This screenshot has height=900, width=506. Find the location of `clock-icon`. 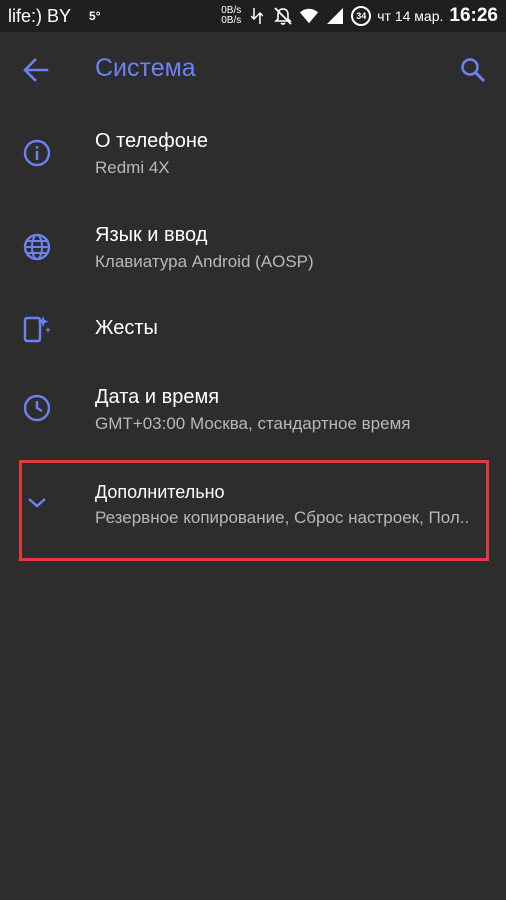

clock-icon is located at coordinates (37, 408).